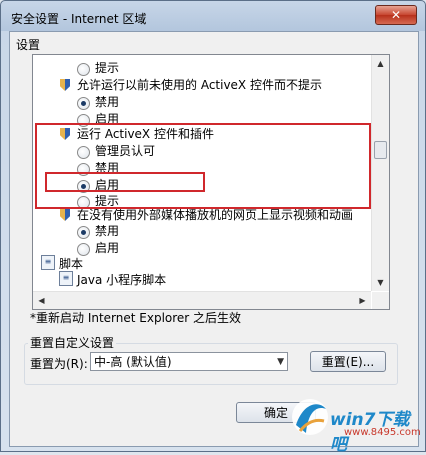 This screenshot has height=455, width=426. I want to click on restart-note: *重新启动 Internet Explorer 之后生效, so click(136, 318).